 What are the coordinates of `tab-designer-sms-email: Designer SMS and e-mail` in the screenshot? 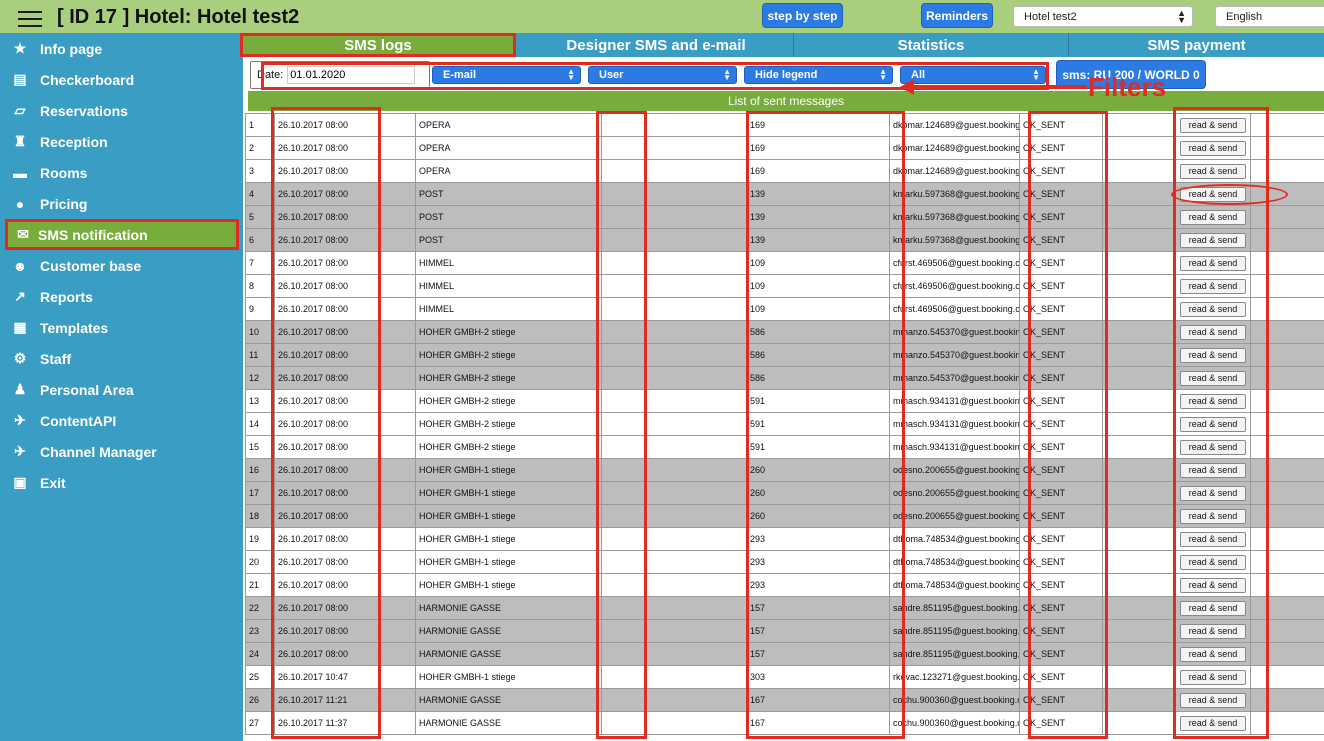 It's located at (656, 45).